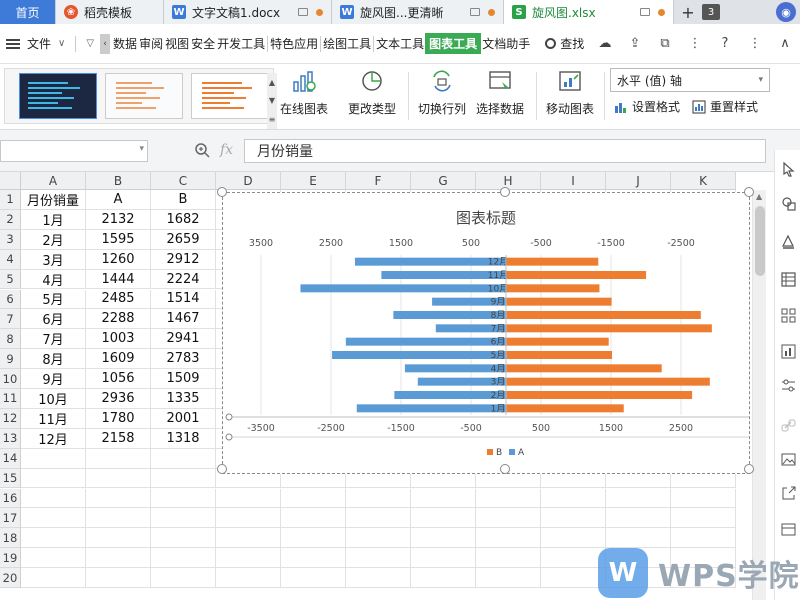  I want to click on sheet-cell: 2936, so click(118, 399).